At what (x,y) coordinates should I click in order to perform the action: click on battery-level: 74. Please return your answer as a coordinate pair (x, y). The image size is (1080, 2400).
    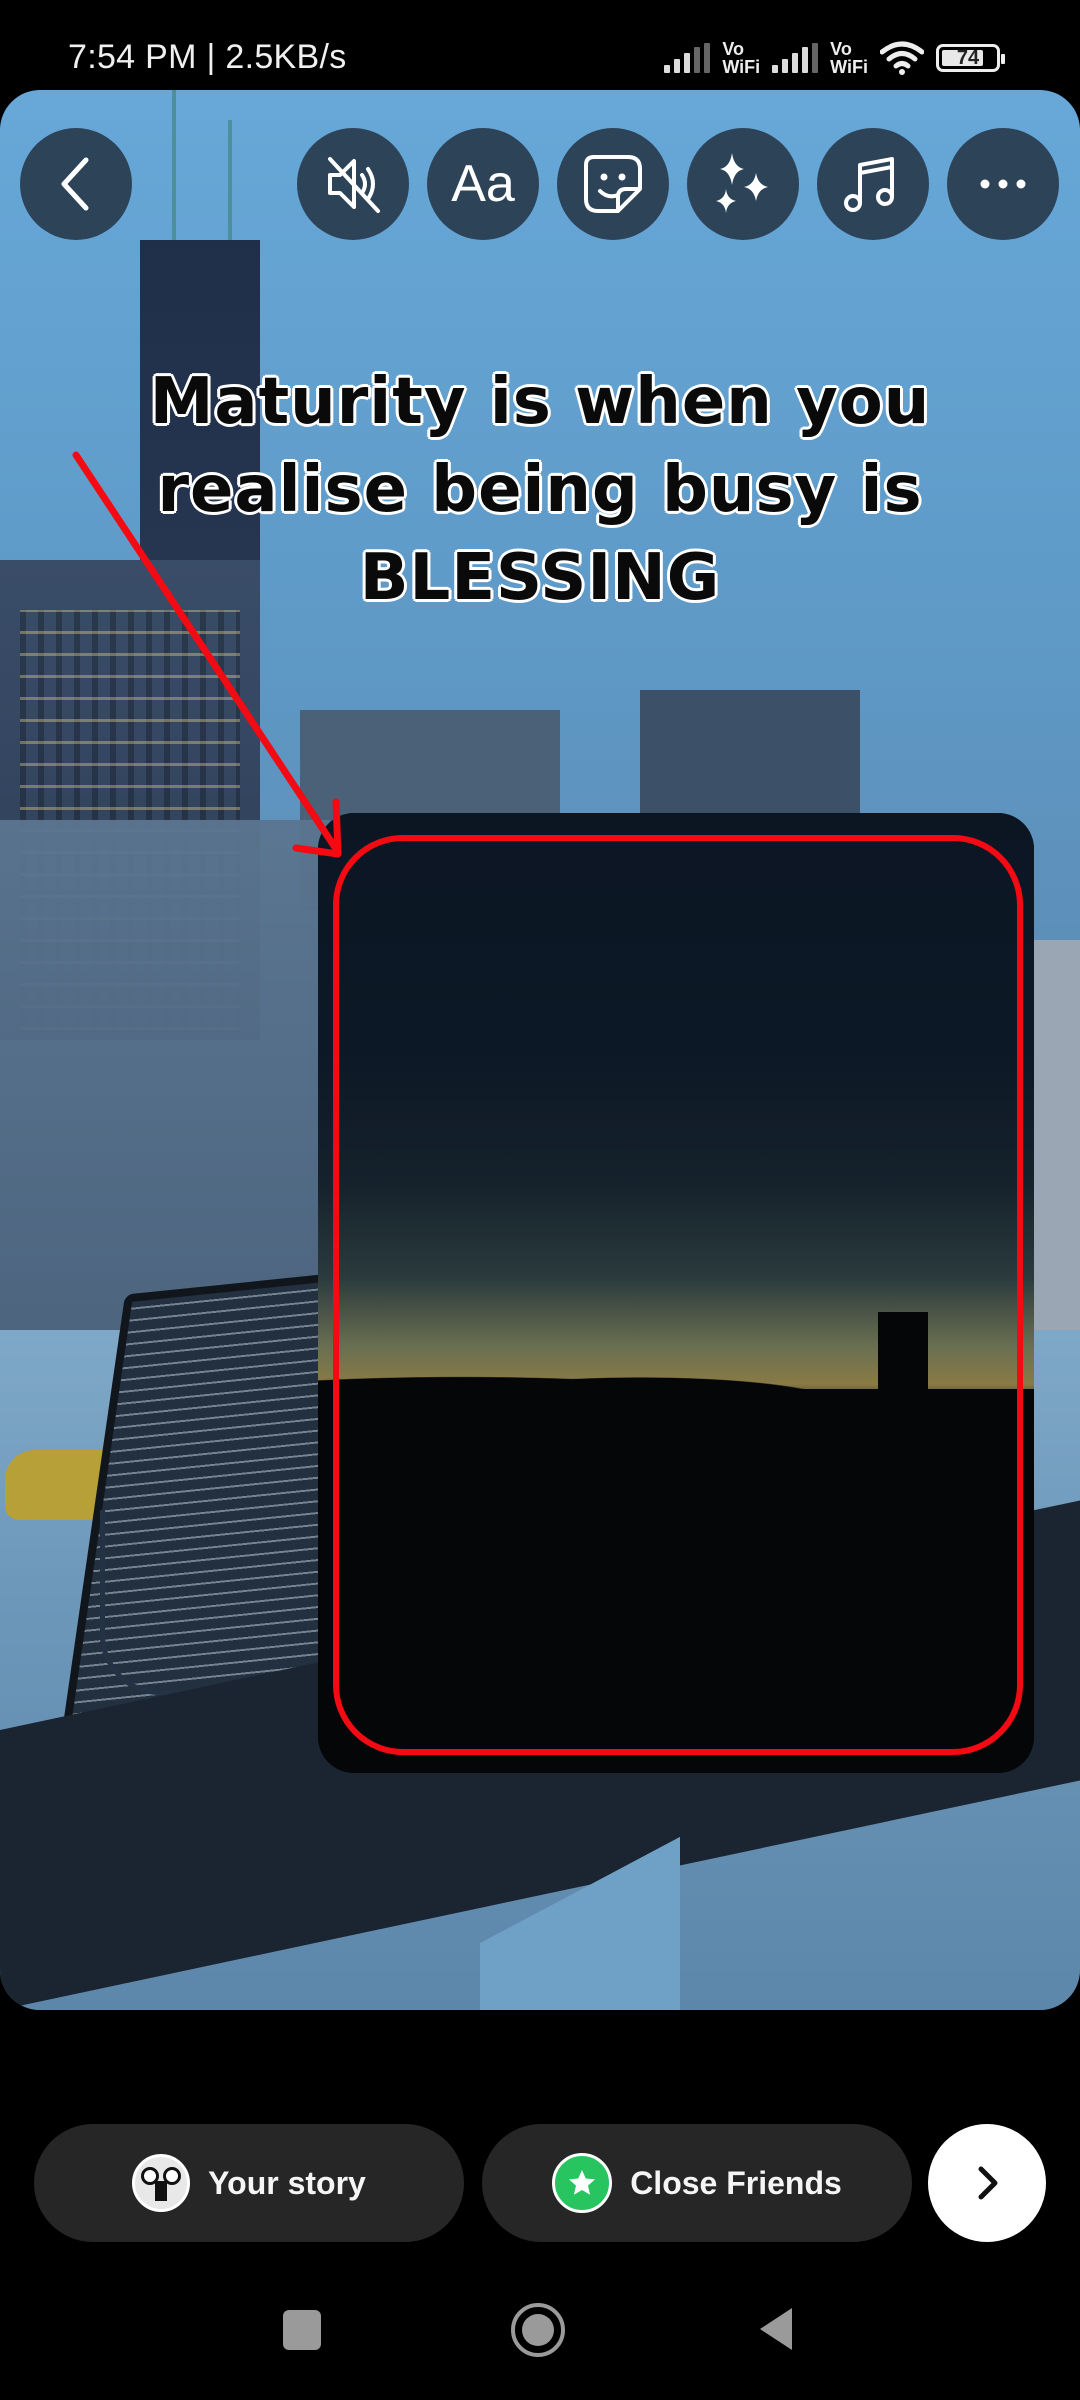
    Looking at the image, I should click on (968, 57).